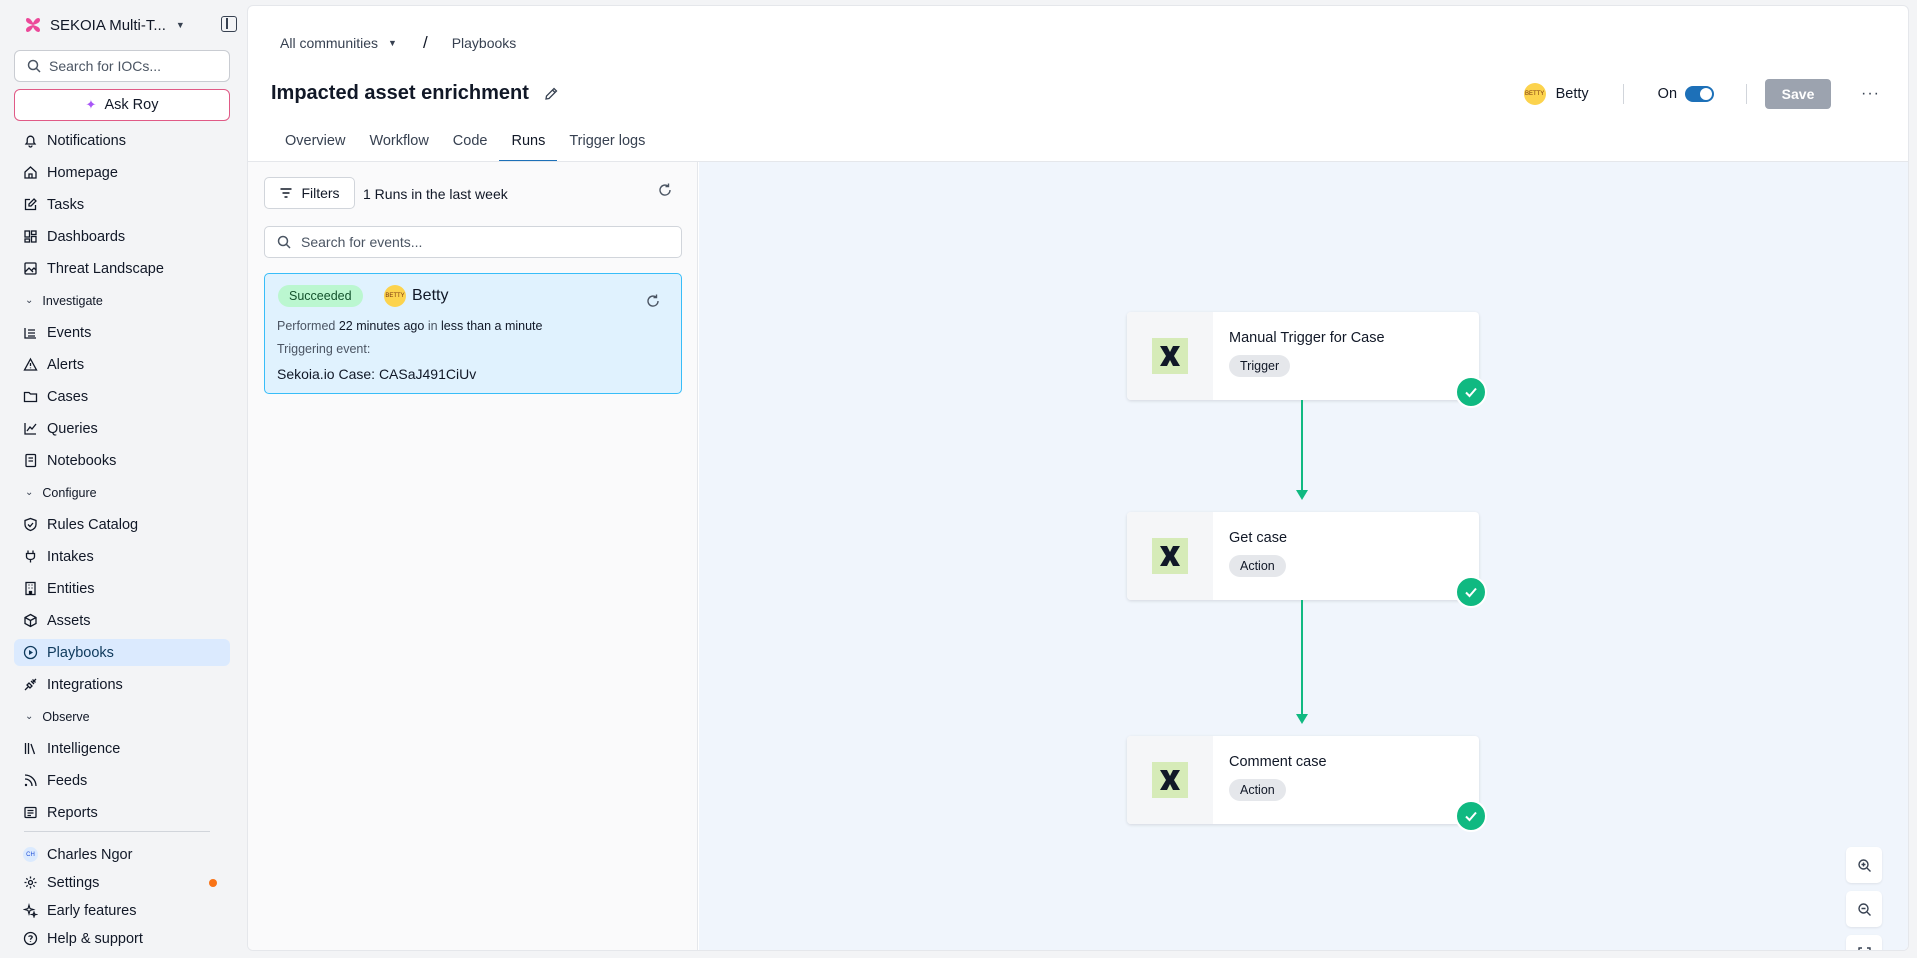 This screenshot has height=958, width=1917. Describe the element at coordinates (213, 882) in the screenshot. I see `notification-dot` at that location.